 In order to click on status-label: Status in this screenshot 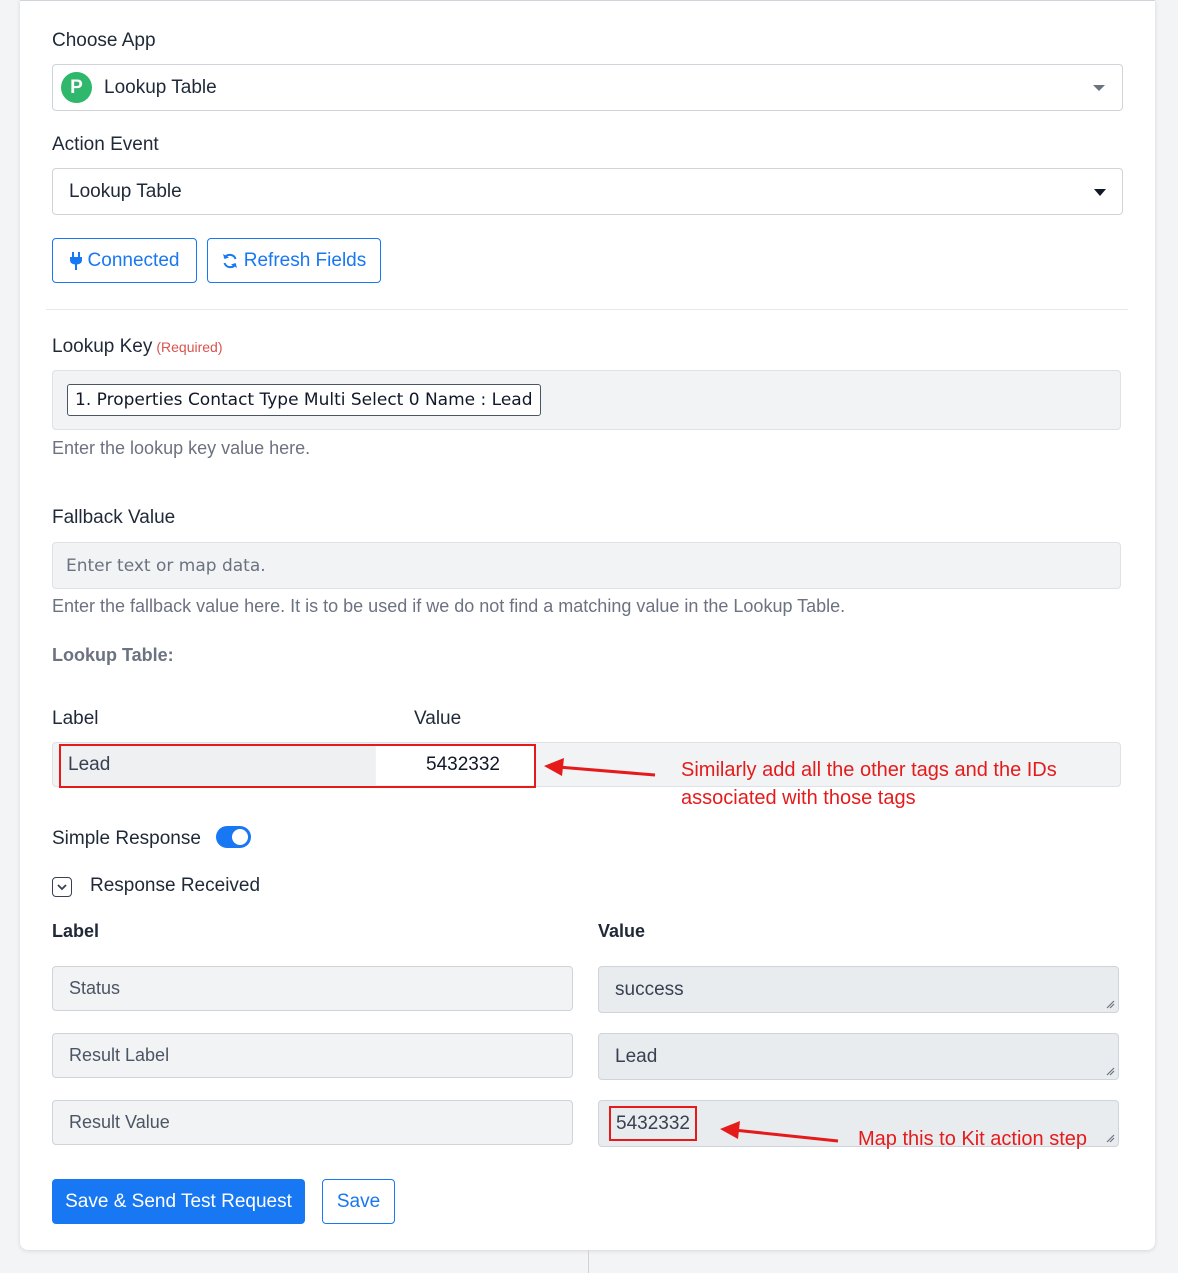, I will do `click(95, 988)`.